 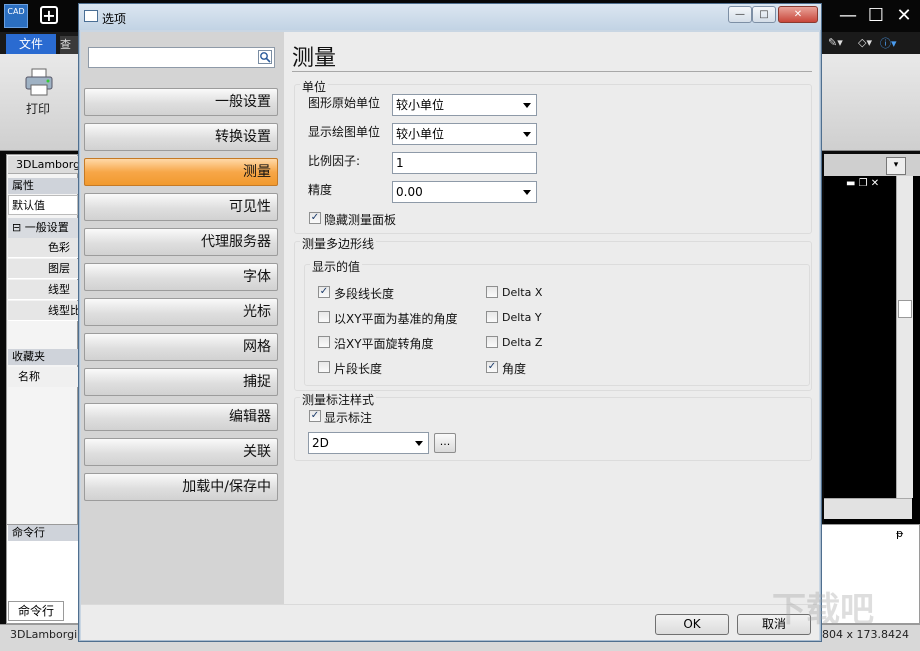 What do you see at coordinates (181, 242) in the screenshot?
I see `nav-proxy: 代理服务器` at bounding box center [181, 242].